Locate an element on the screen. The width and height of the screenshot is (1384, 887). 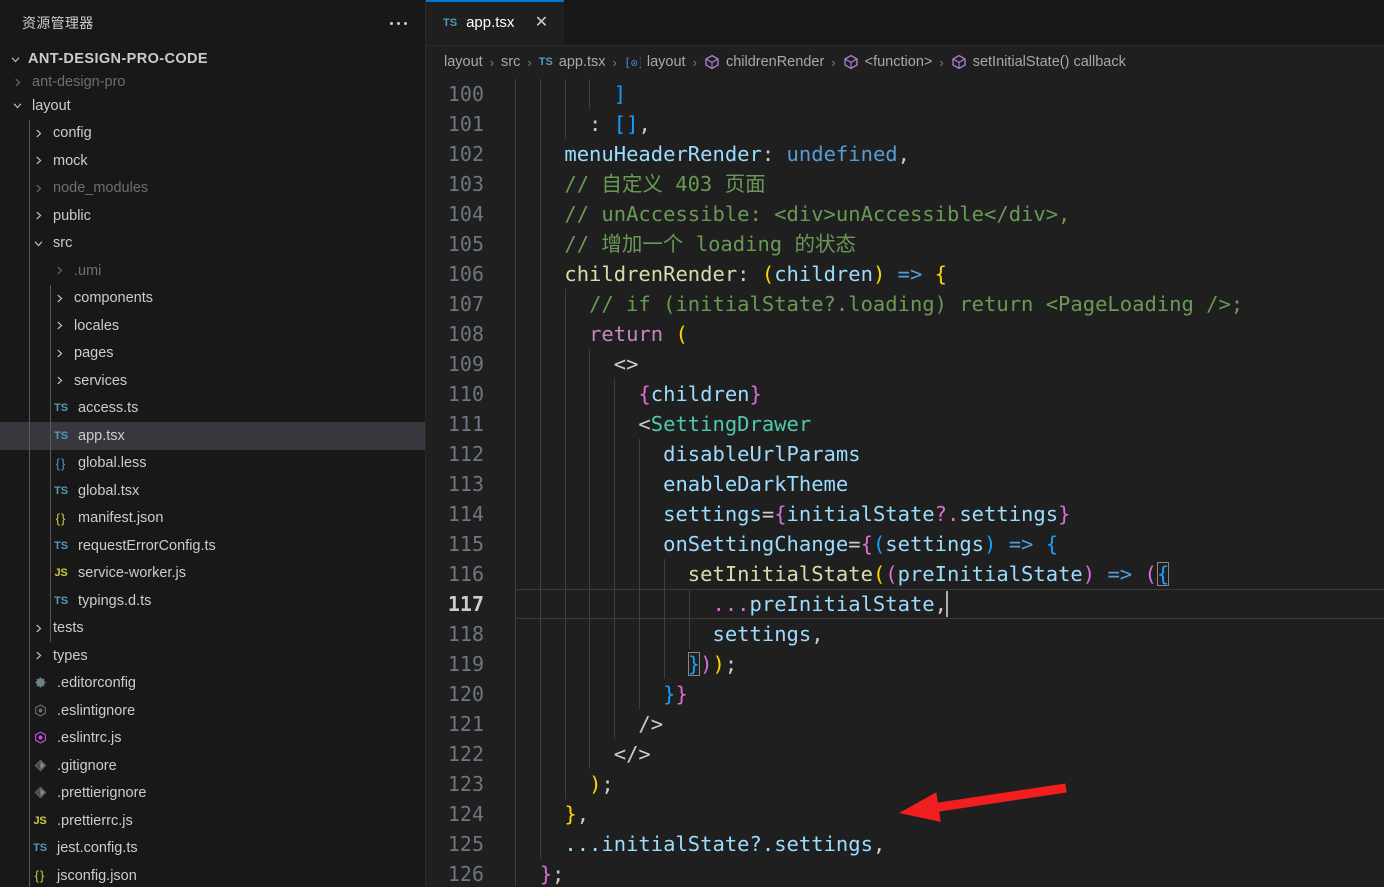
code-token: SettingDrawer is located at coordinates (731, 424).